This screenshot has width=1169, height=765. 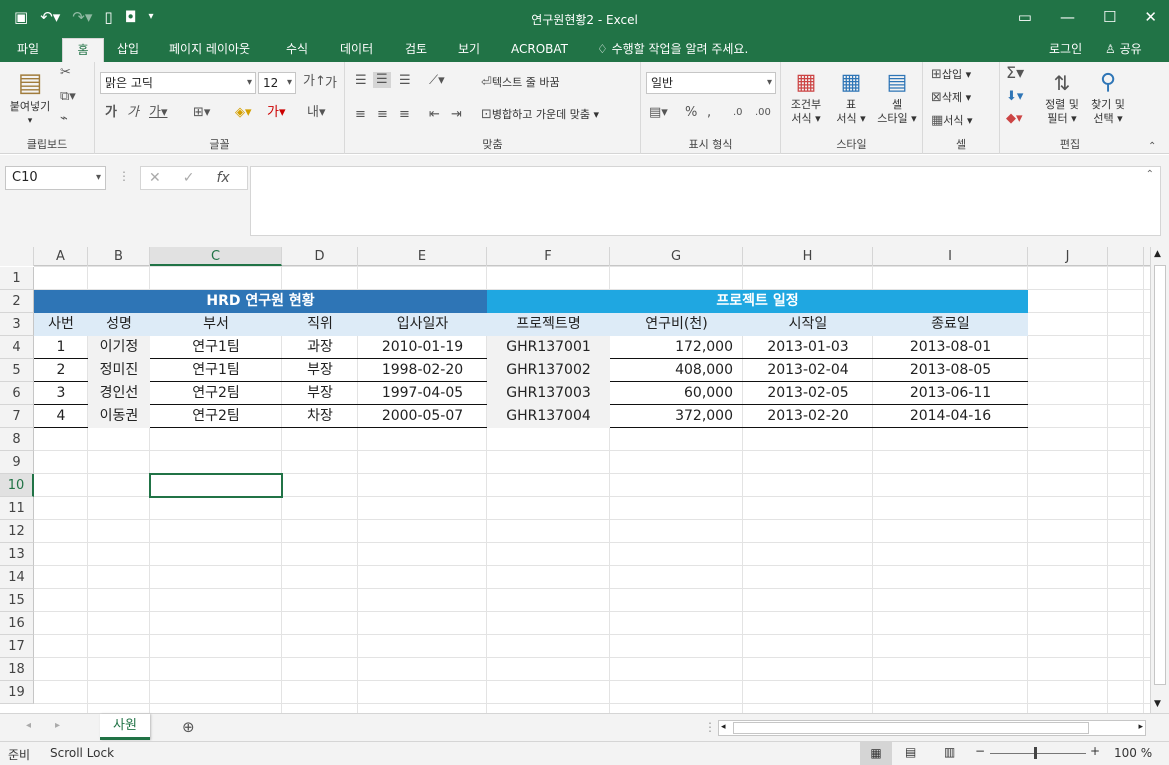 What do you see at coordinates (422, 393) in the screenshot?
I see `table-row-cell: 1997-04-05` at bounding box center [422, 393].